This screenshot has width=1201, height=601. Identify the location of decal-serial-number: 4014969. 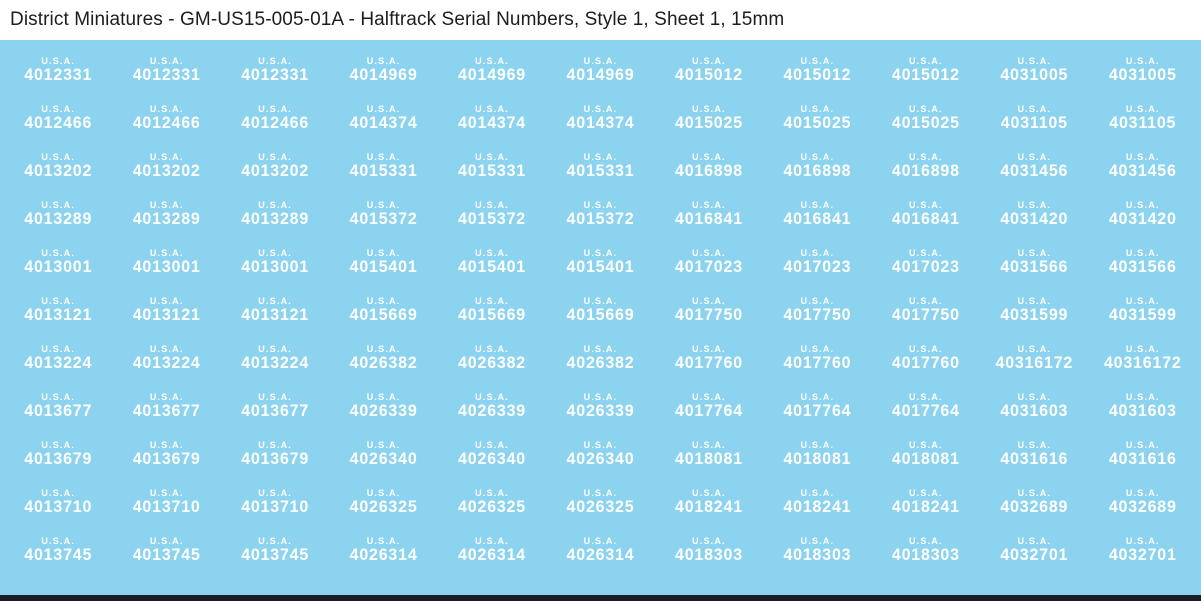
(383, 75).